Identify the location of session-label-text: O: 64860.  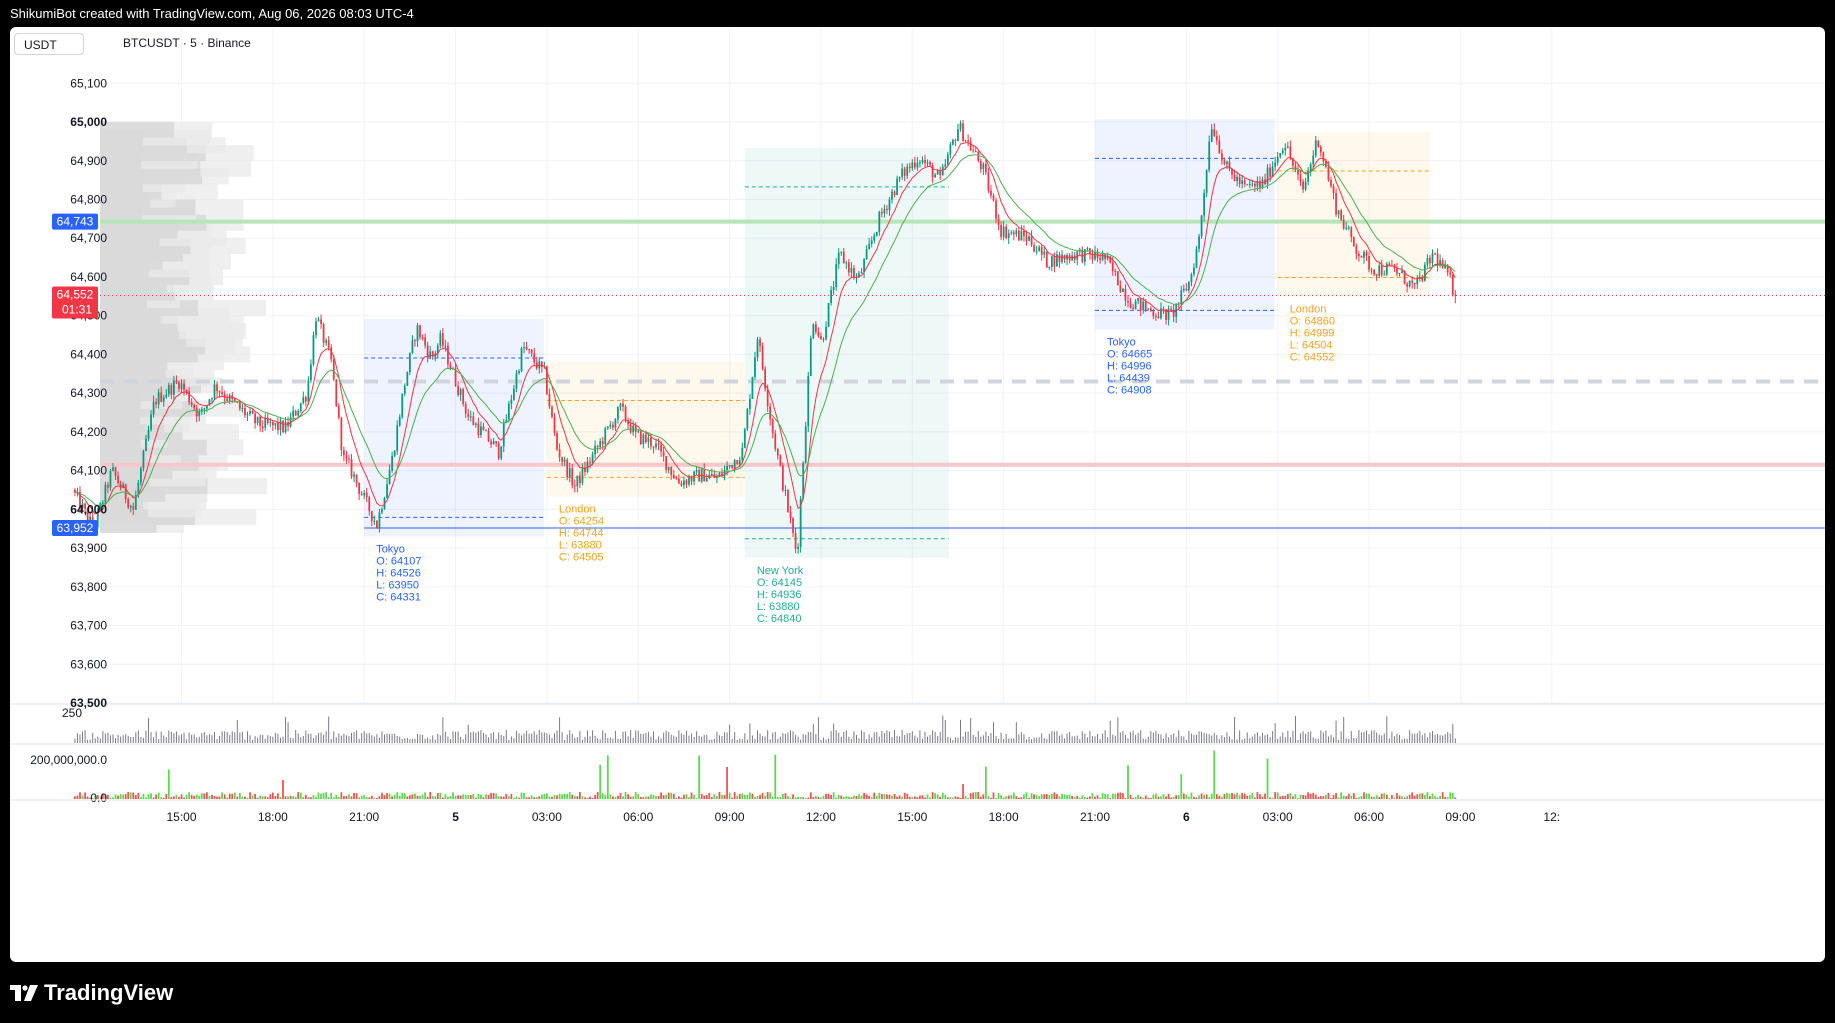
(1312, 321).